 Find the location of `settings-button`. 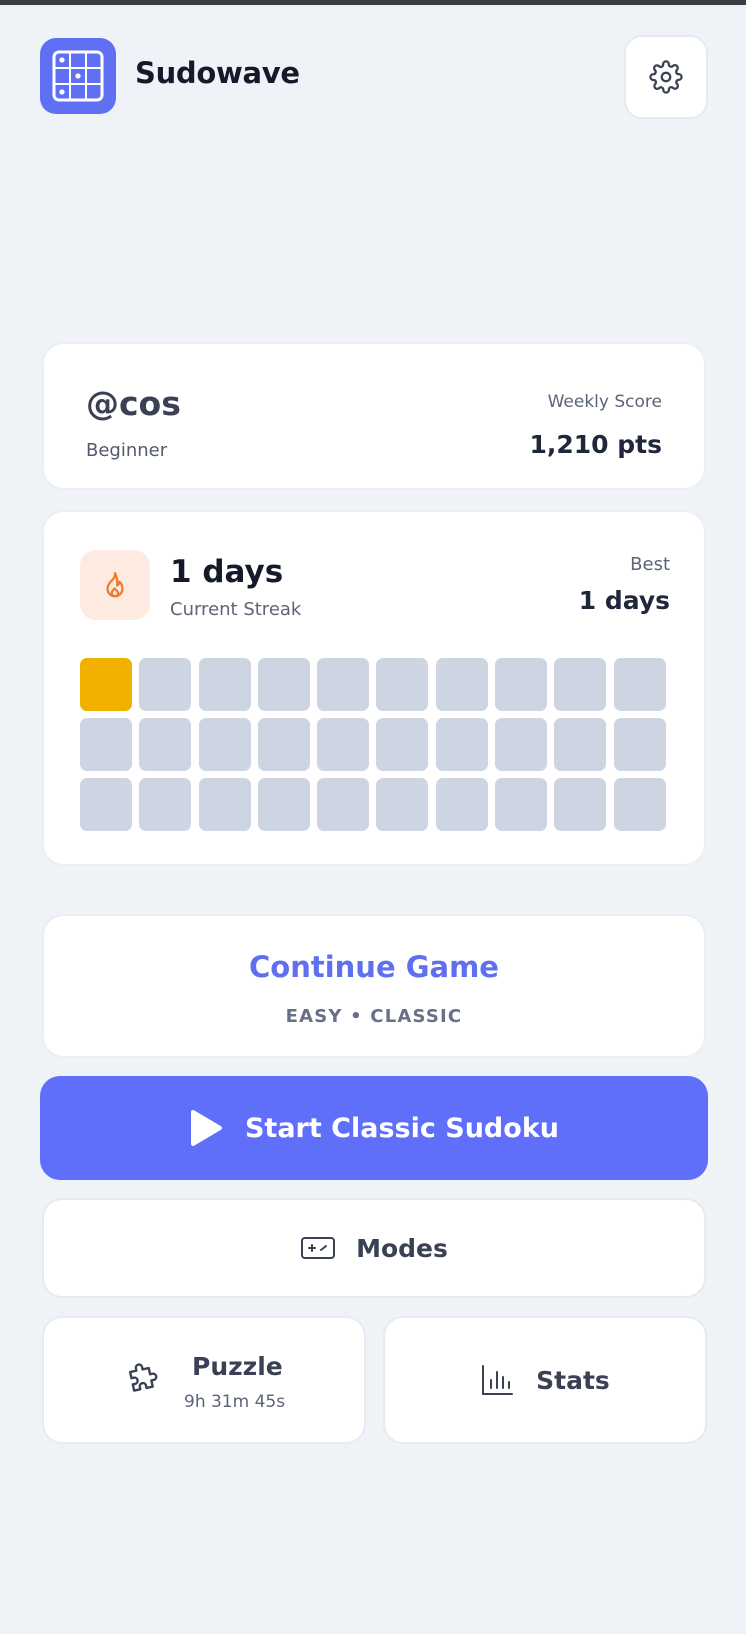

settings-button is located at coordinates (666, 77).